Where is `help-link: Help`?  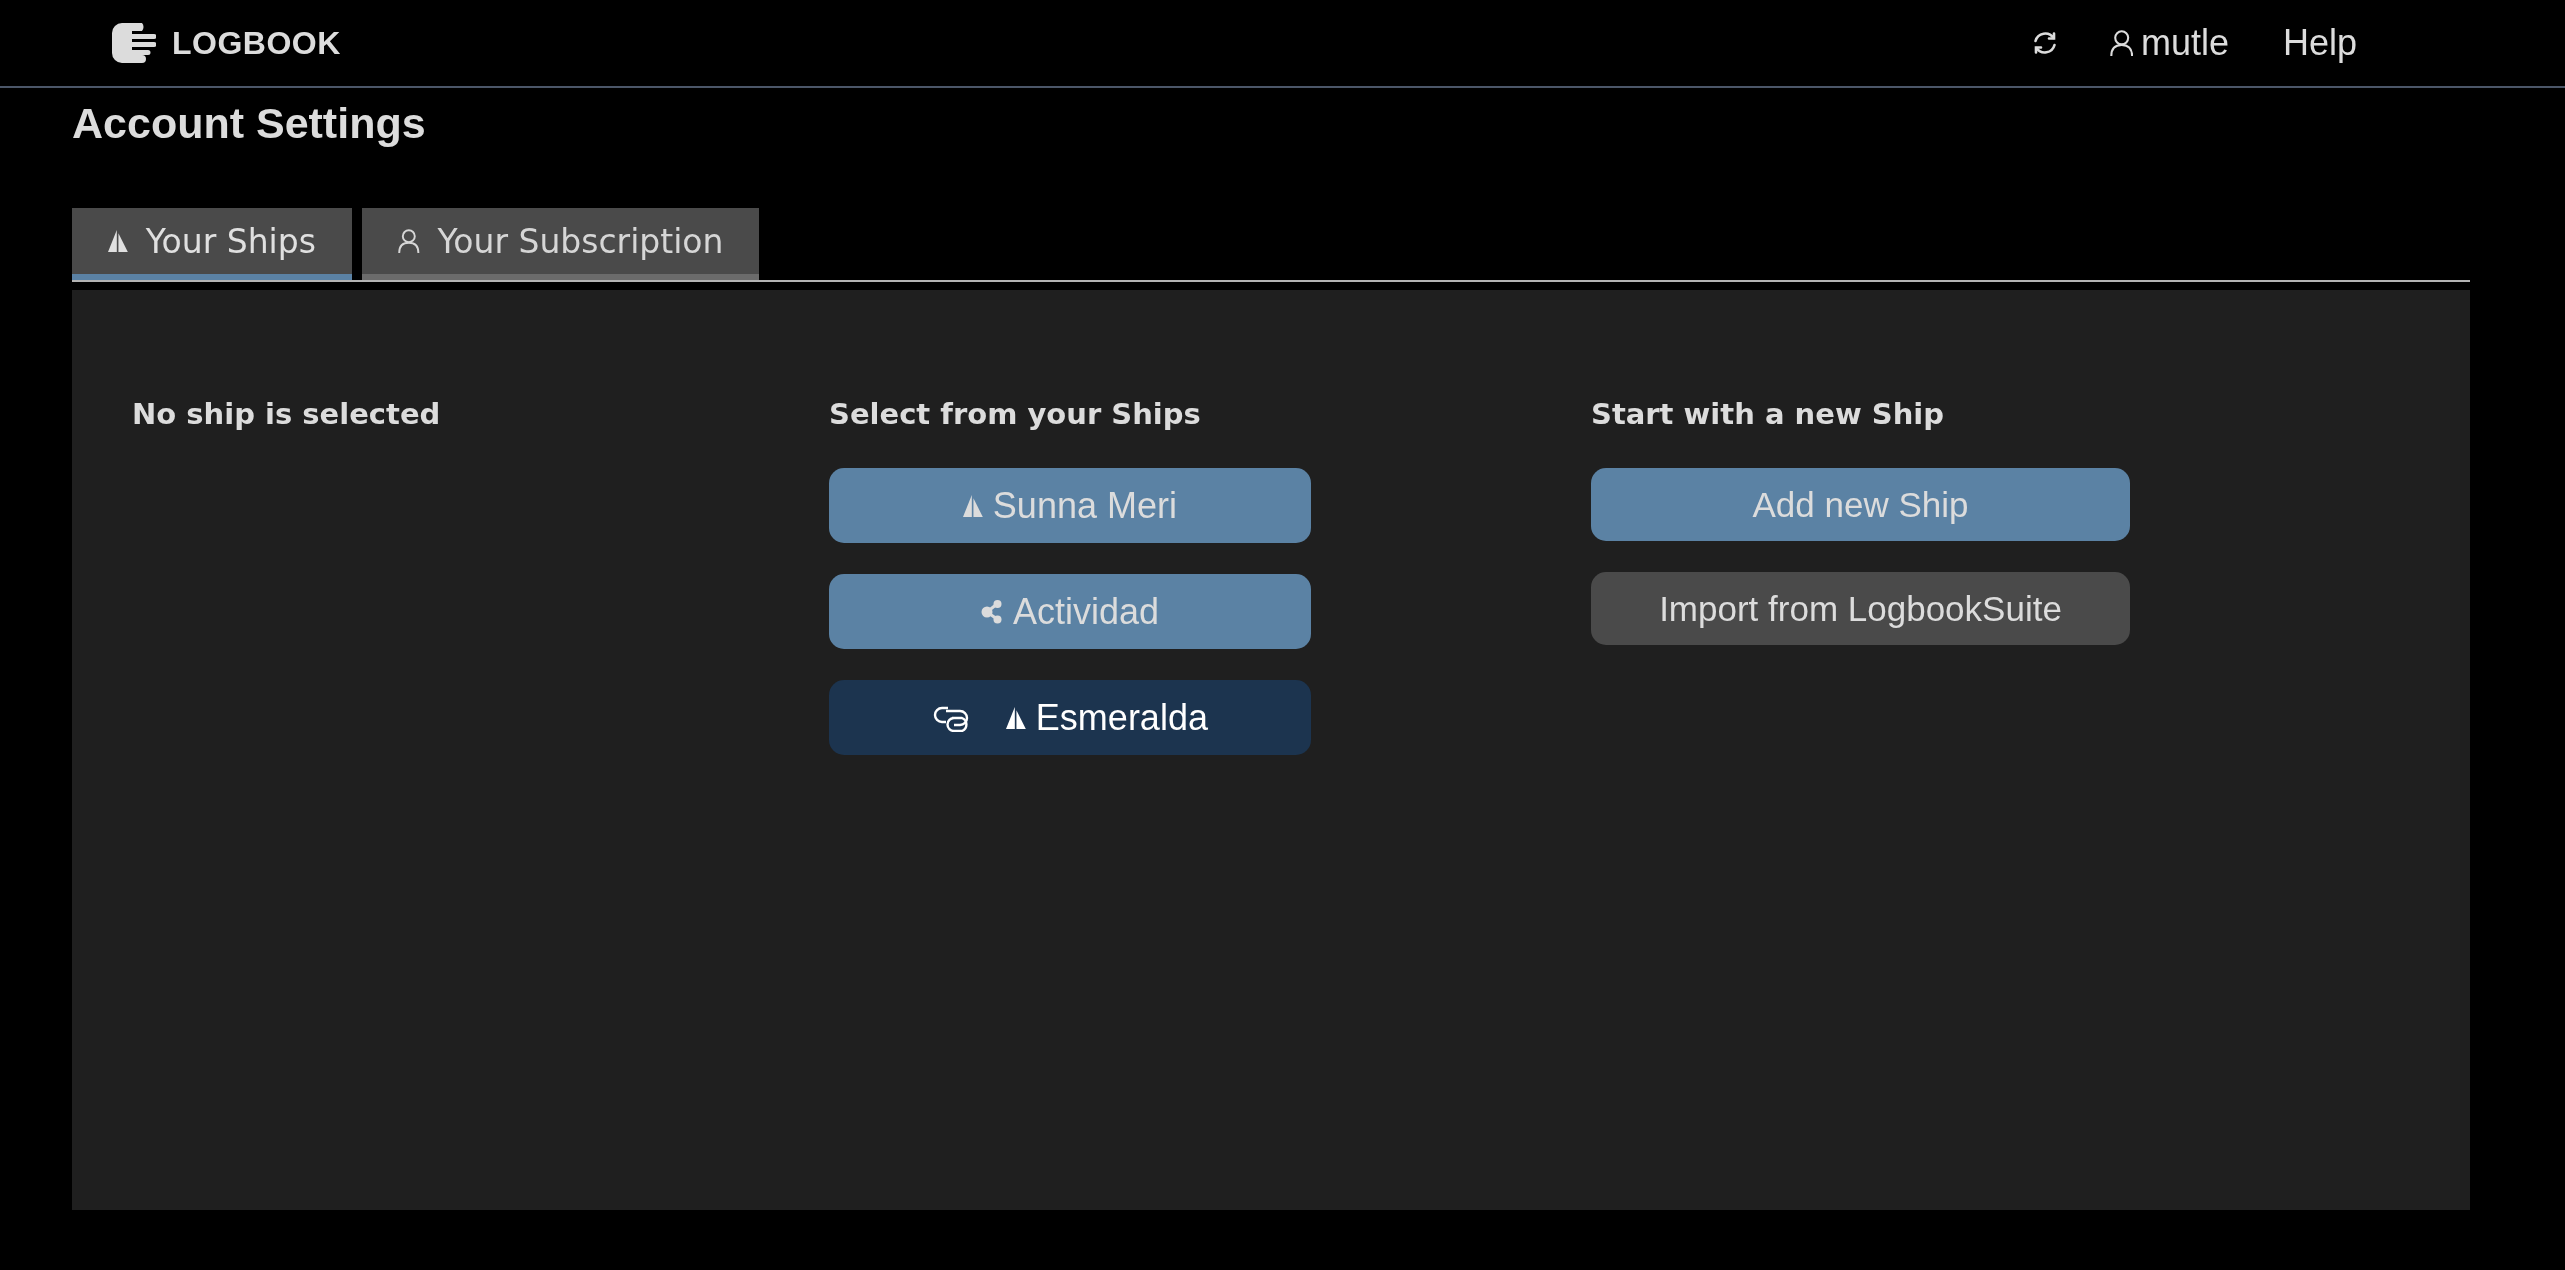
help-link: Help is located at coordinates (2319, 43).